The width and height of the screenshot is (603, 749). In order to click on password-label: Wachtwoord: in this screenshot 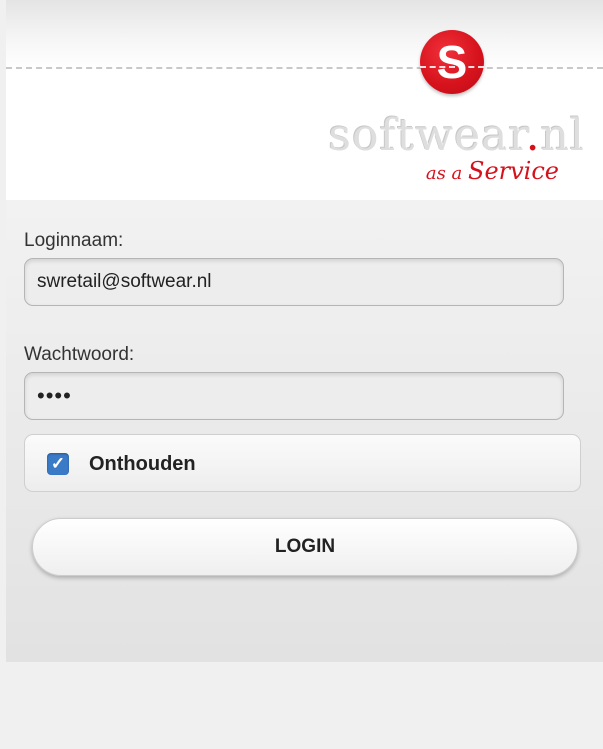, I will do `click(79, 354)`.